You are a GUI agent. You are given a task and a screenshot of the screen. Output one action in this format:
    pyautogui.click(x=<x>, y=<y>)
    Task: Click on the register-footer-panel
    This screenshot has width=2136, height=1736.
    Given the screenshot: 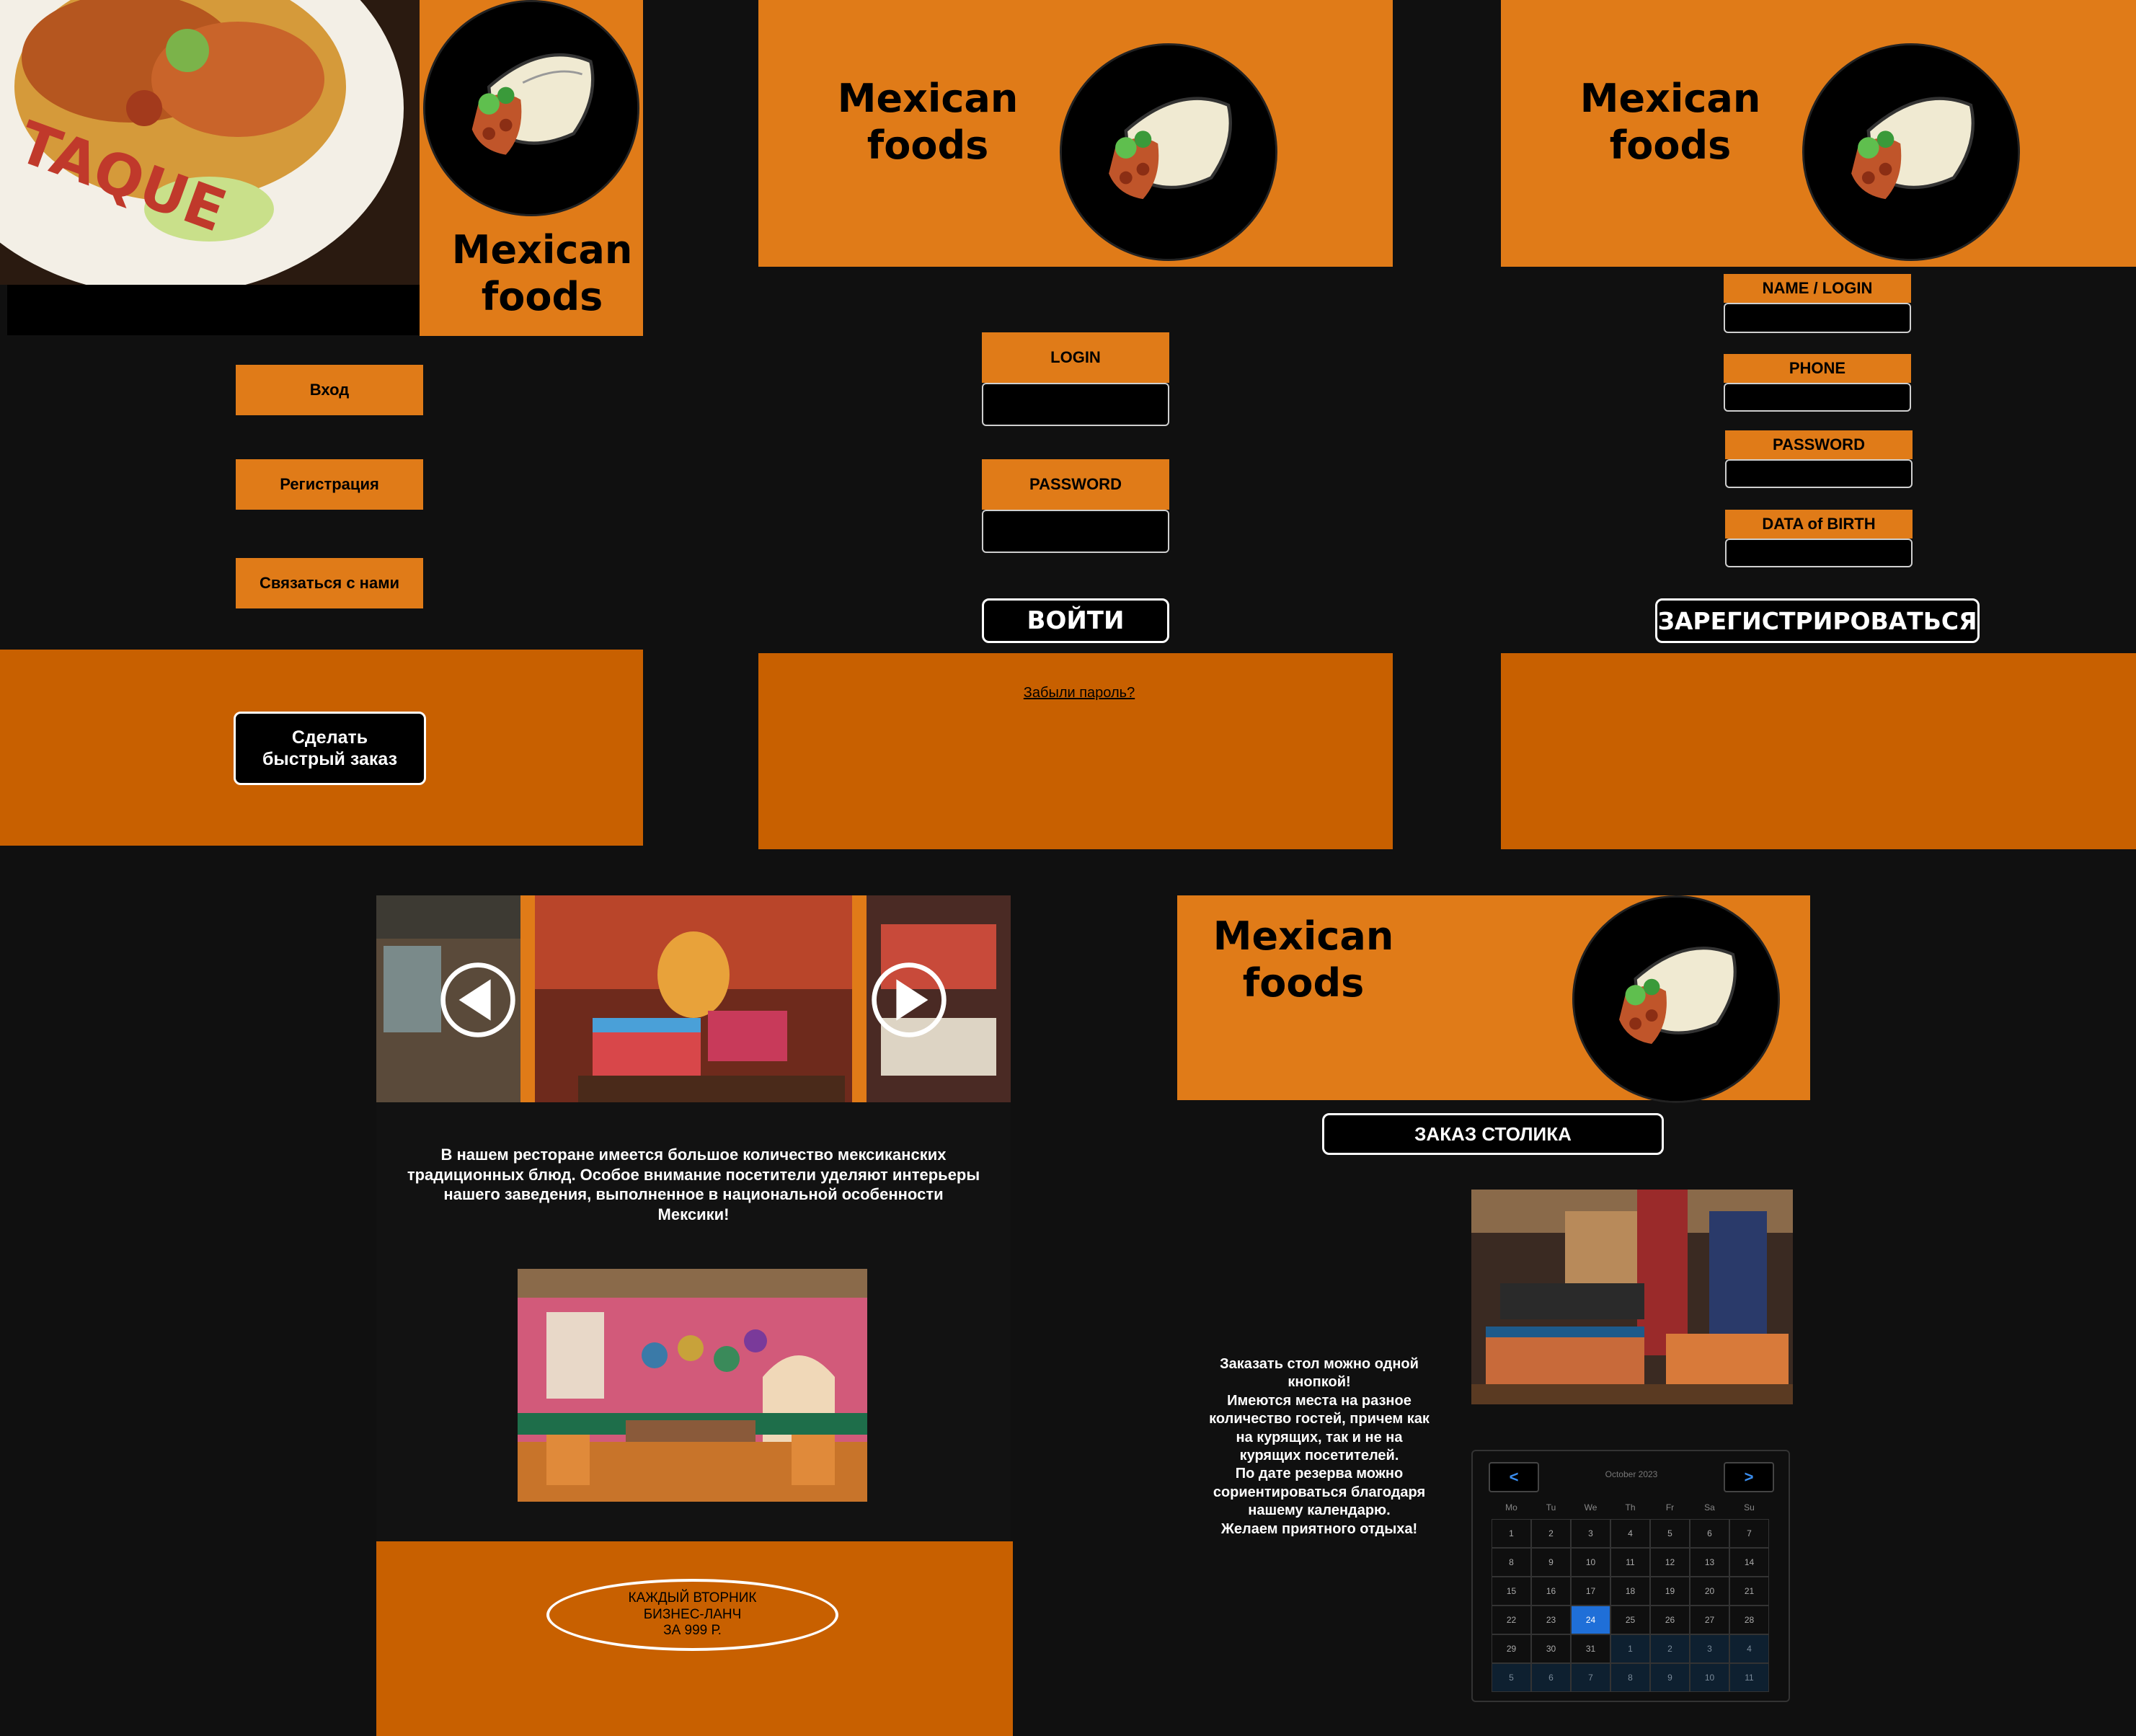 What is the action you would take?
    pyautogui.click(x=1818, y=751)
    